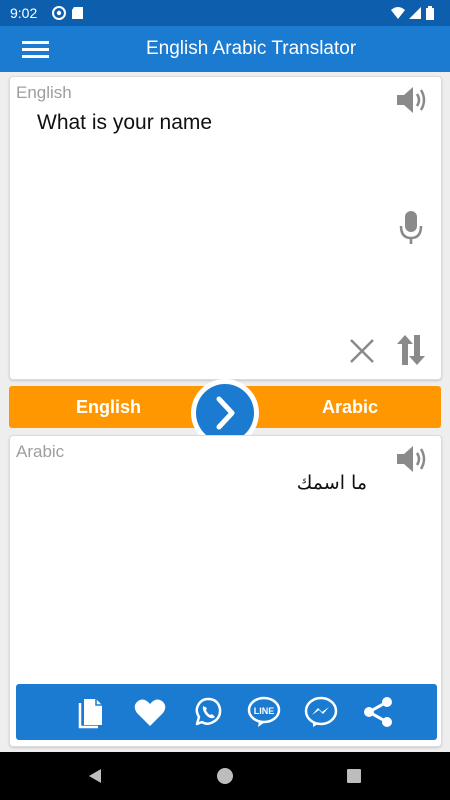  I want to click on app-bar: English Arabic Translator, so click(225, 49).